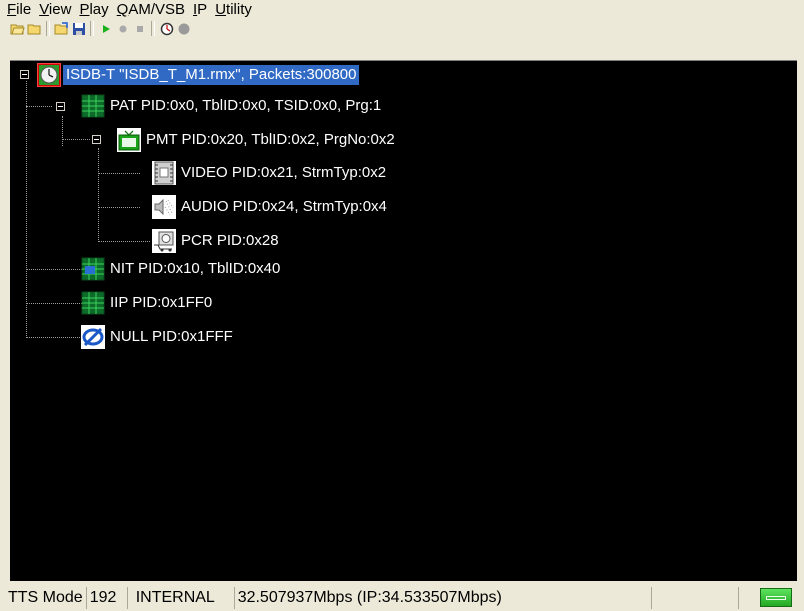  Describe the element at coordinates (246, 105) in the screenshot. I see `tree-node-pat-label: PAT PID:0x0, TblID:0x0, TSID:0x0, Prg:1` at that location.